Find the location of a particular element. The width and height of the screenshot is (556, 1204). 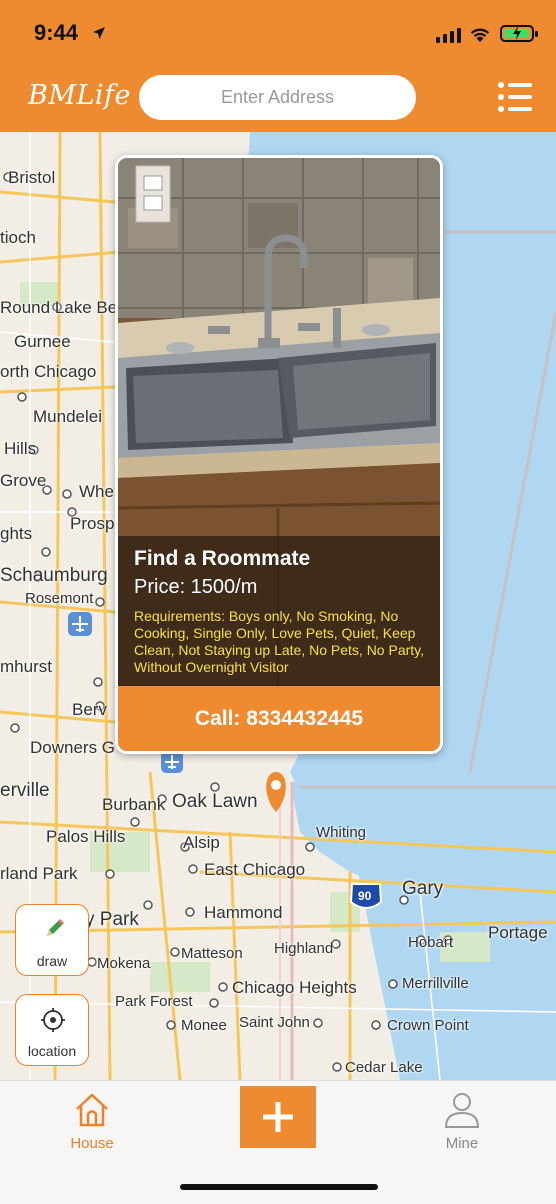

map-label: Round Lake Be is located at coordinates (59, 307).